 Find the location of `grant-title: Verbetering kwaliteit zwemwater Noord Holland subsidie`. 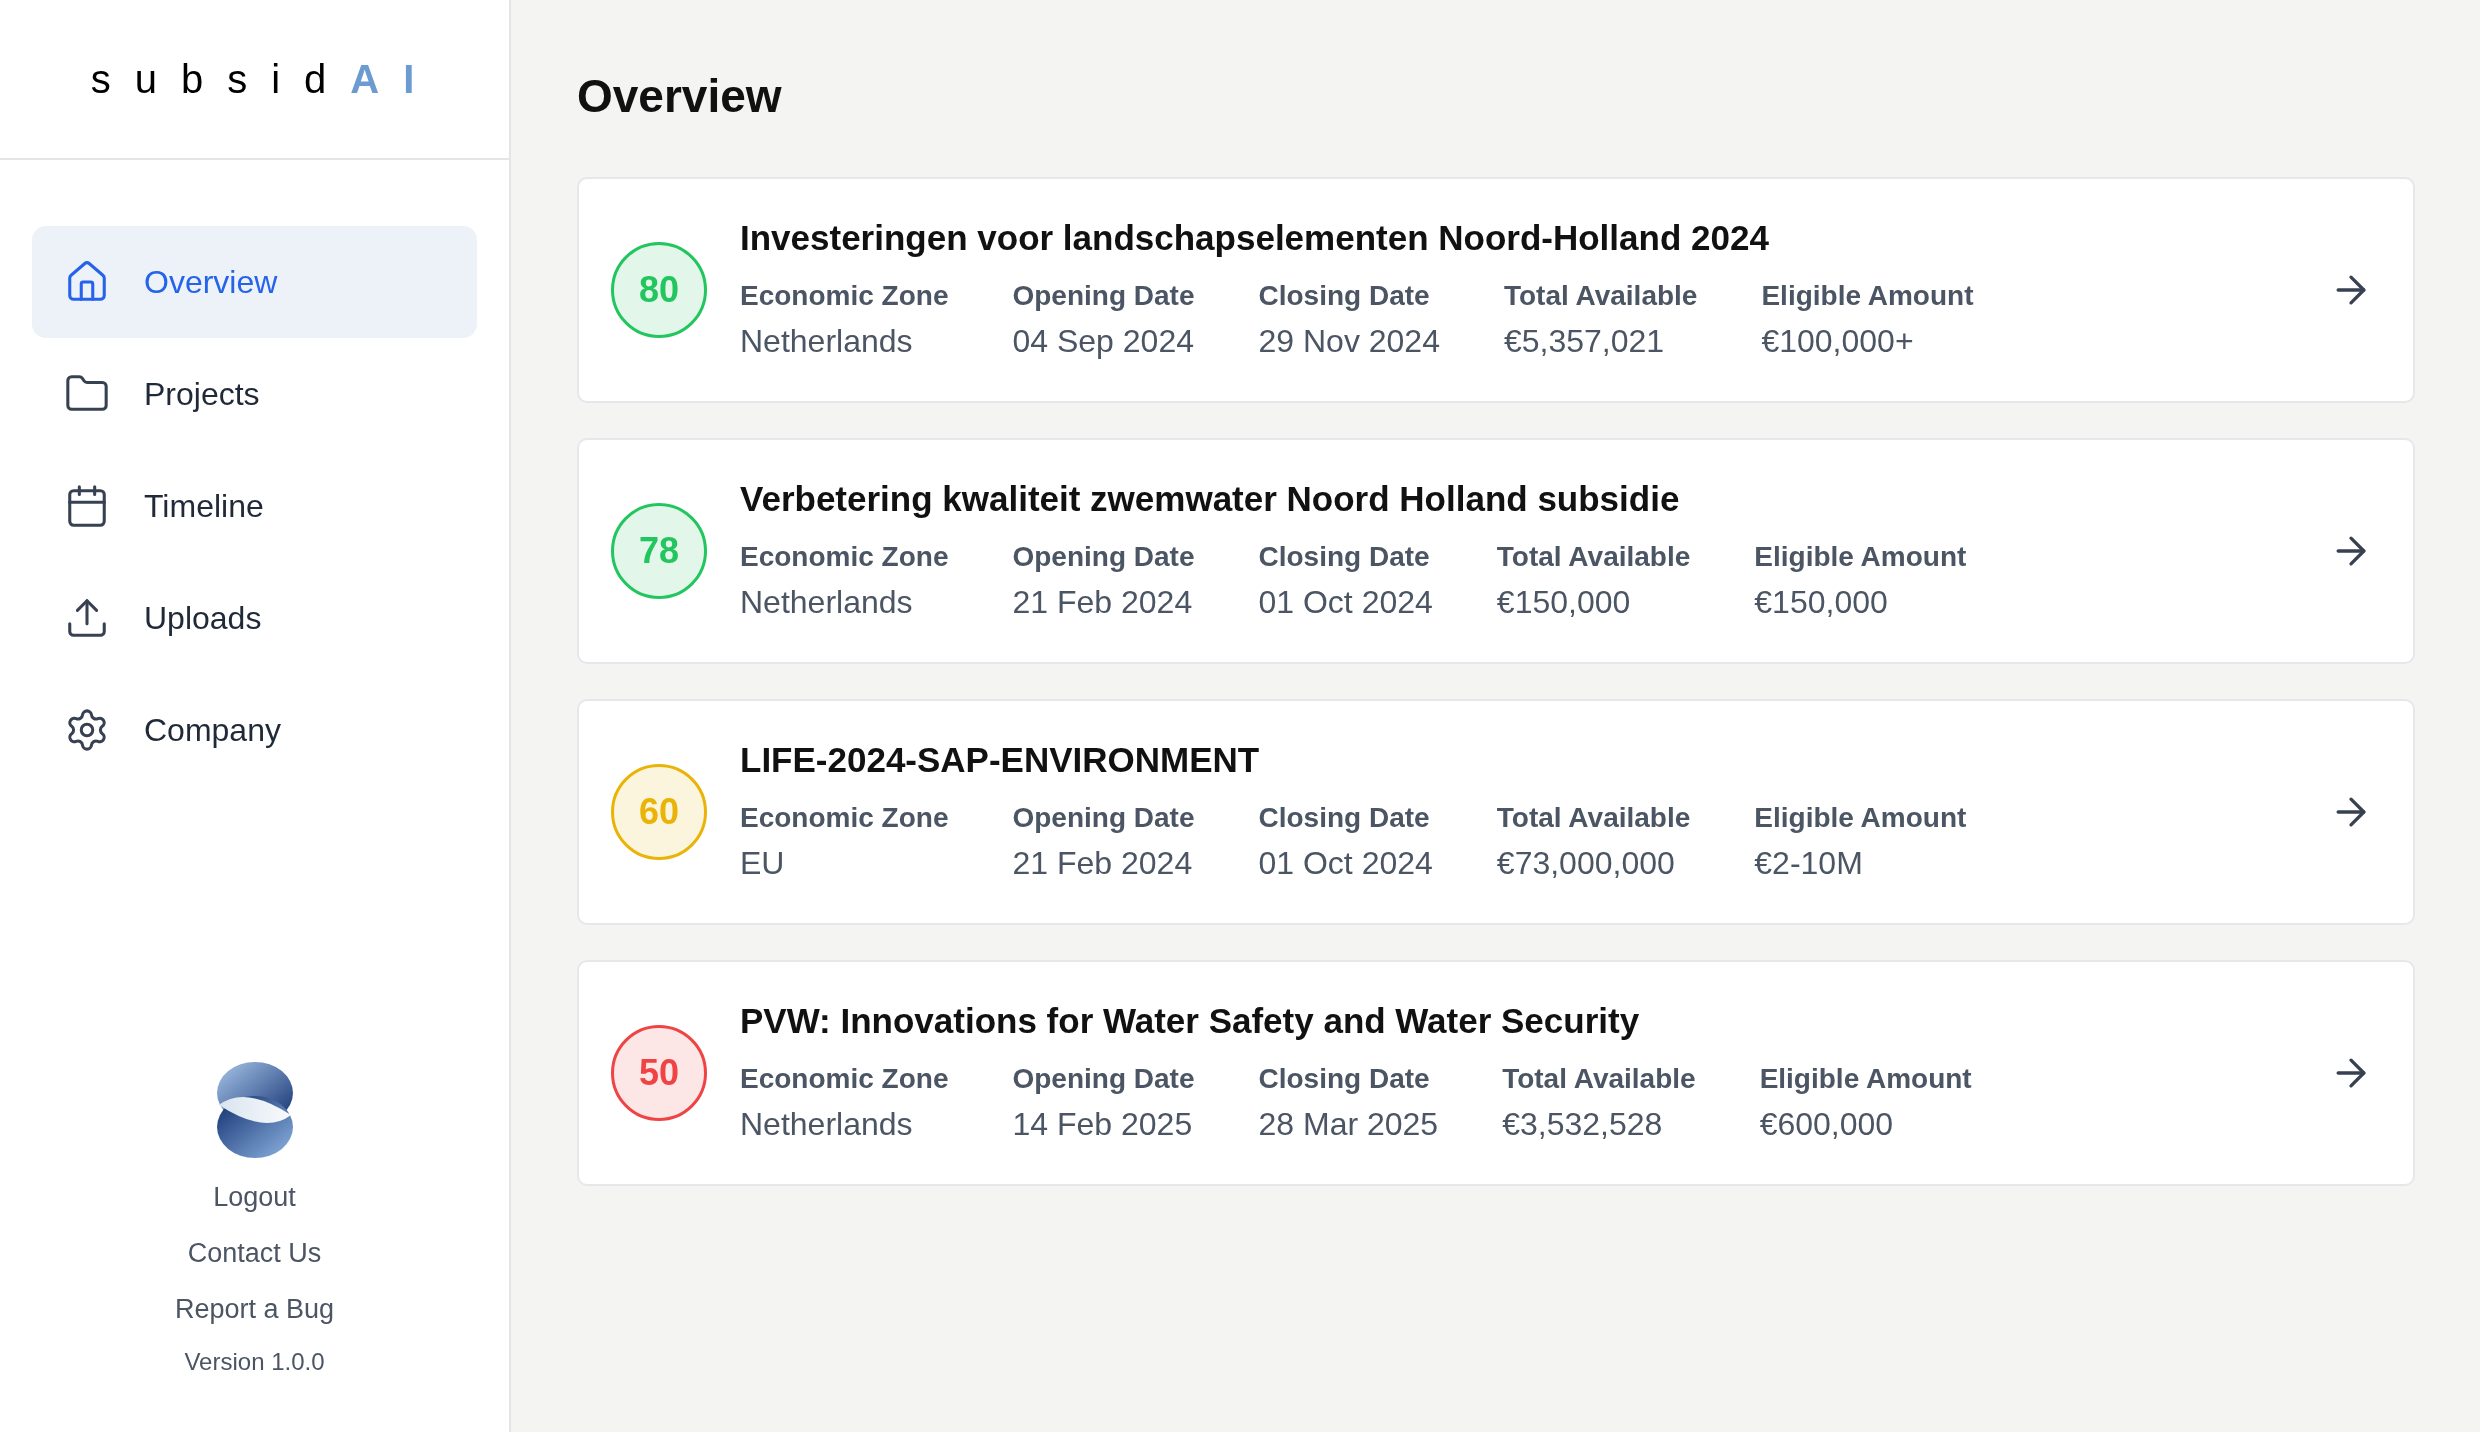

grant-title: Verbetering kwaliteit zwemwater Noord Holland subsidie is located at coordinates (1210, 499).